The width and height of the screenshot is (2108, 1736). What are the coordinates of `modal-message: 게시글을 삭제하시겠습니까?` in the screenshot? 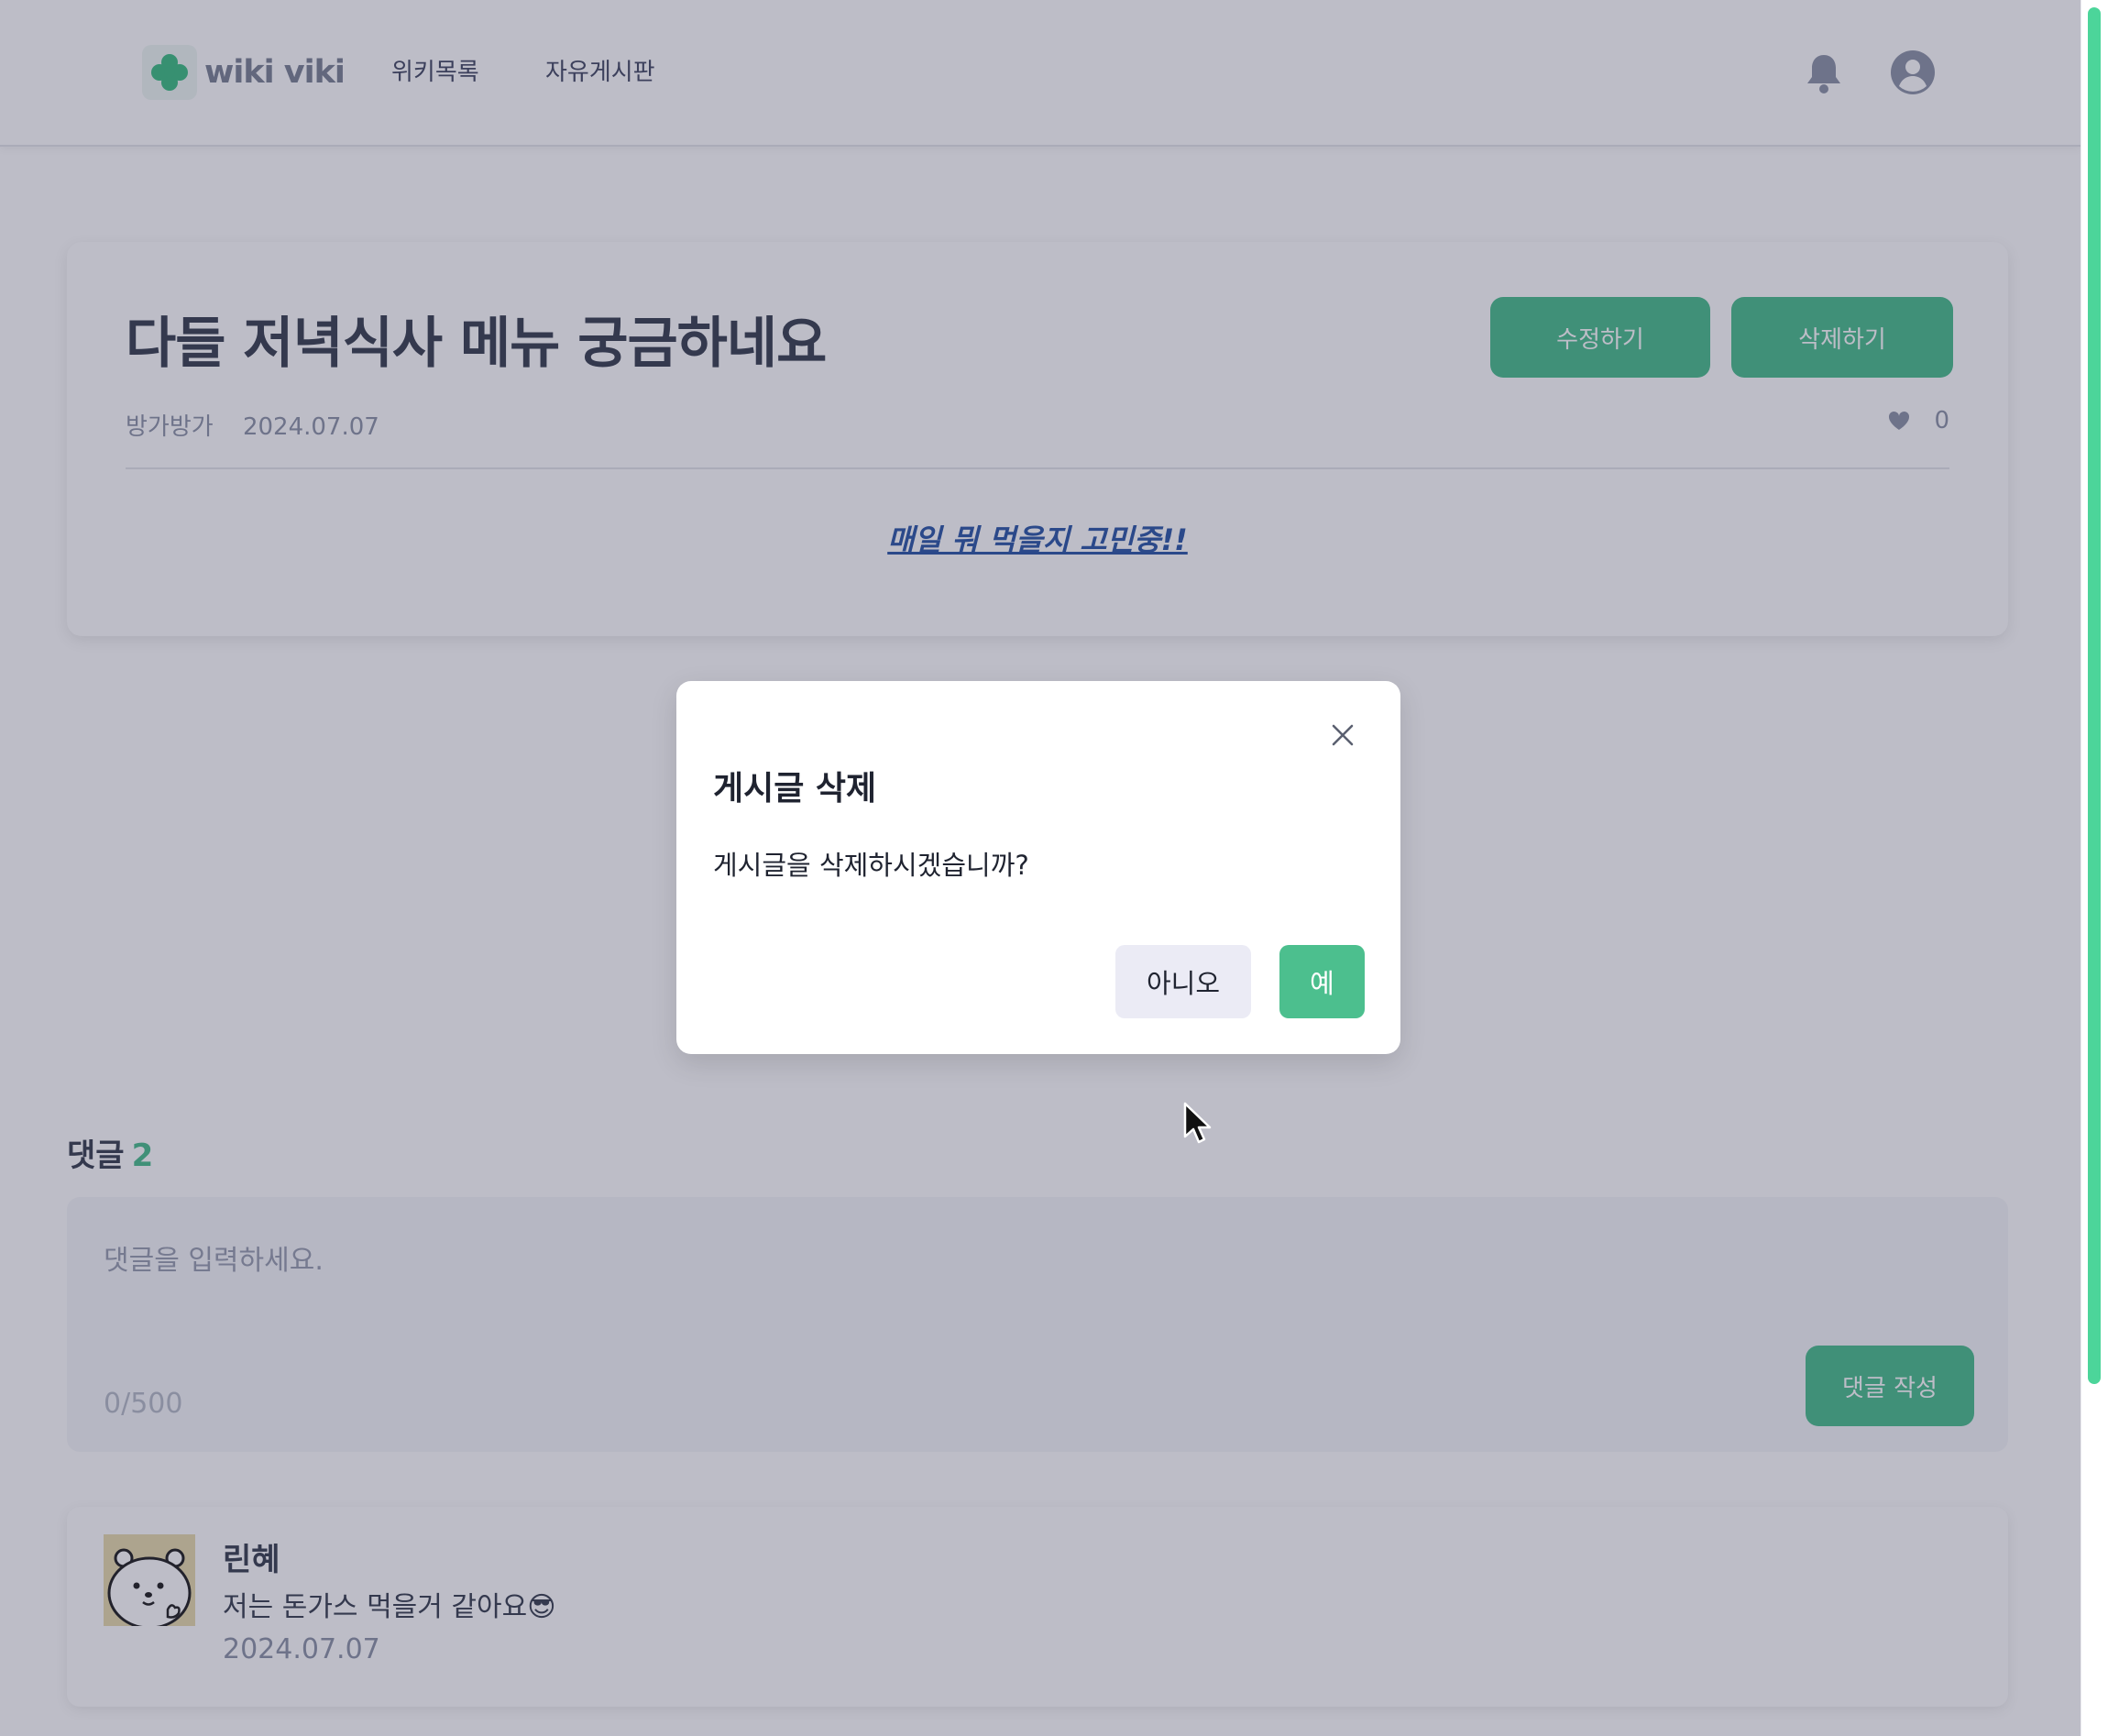 It's located at (871, 866).